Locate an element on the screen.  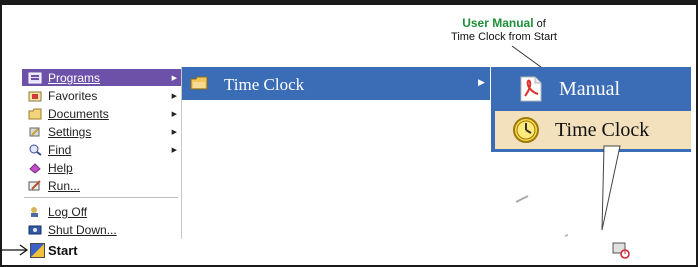
start-button: Start is located at coordinates (58, 250).